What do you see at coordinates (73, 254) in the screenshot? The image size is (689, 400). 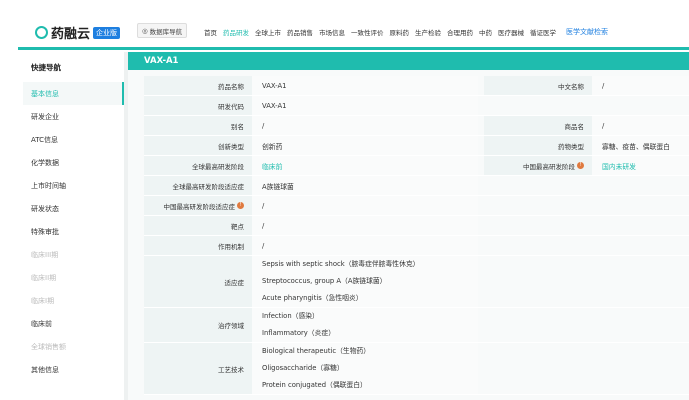 I see `sidebar-item: 临床III期` at bounding box center [73, 254].